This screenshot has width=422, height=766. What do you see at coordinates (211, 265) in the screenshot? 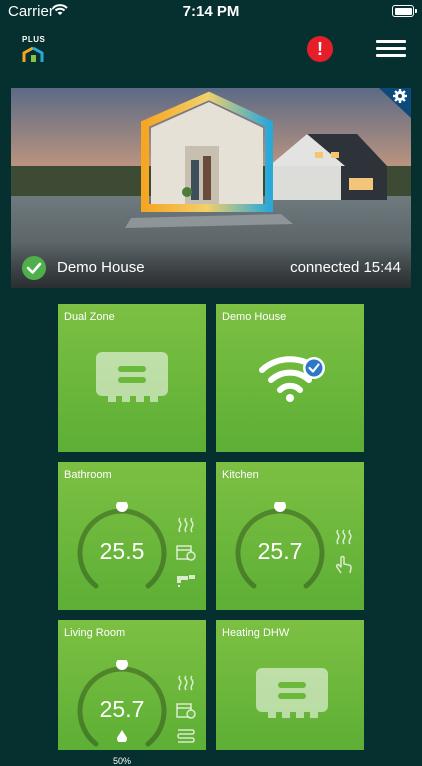
I see `home-status-bar: Demo House connected 15:44` at bounding box center [211, 265].